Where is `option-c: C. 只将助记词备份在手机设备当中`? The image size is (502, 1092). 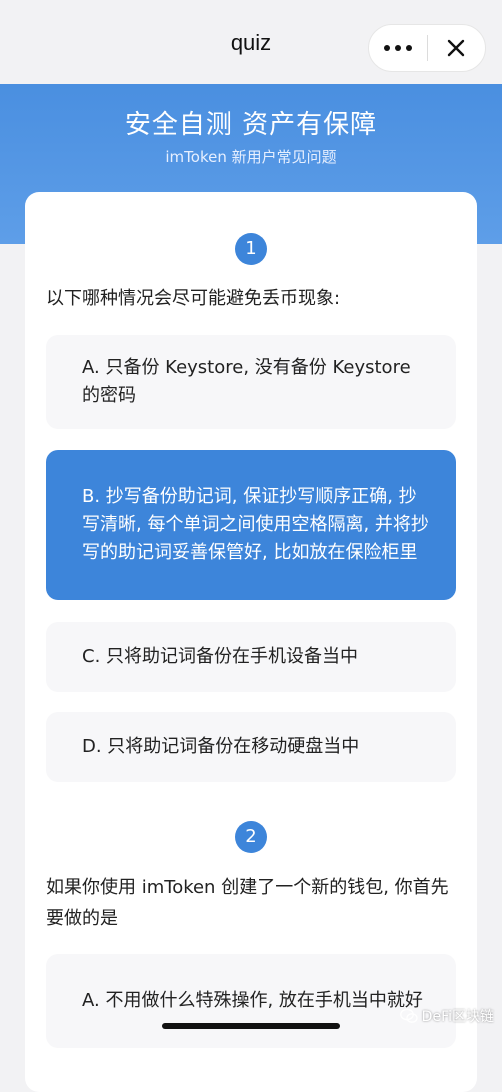 option-c: C. 只将助记词备份在手机设备当中 is located at coordinates (251, 657).